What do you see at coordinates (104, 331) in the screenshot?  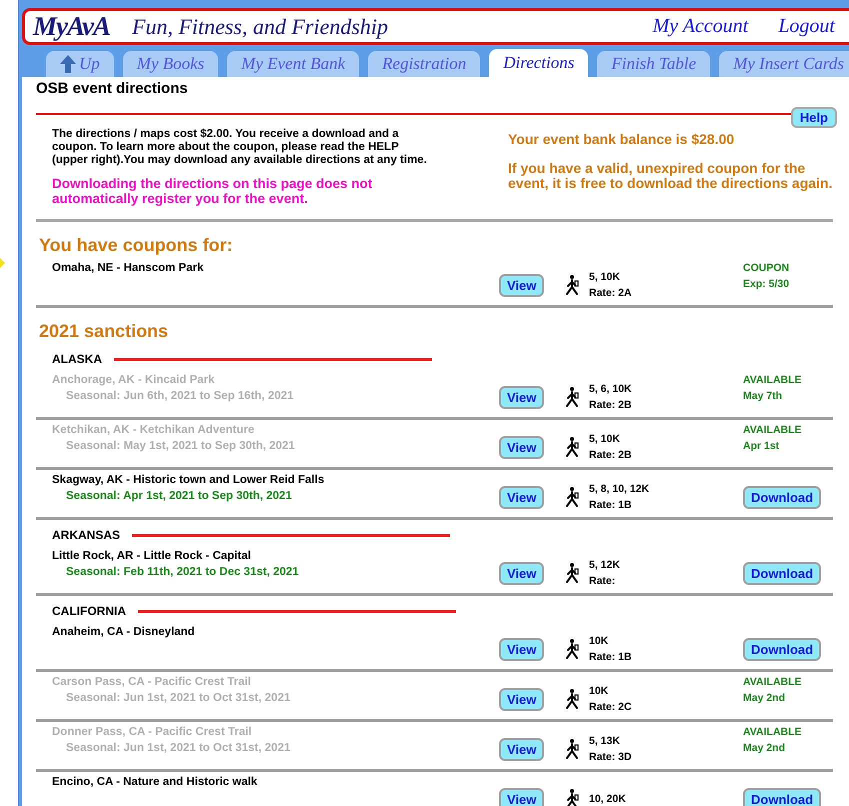 I see `section-heading: 2021 sanctions` at bounding box center [104, 331].